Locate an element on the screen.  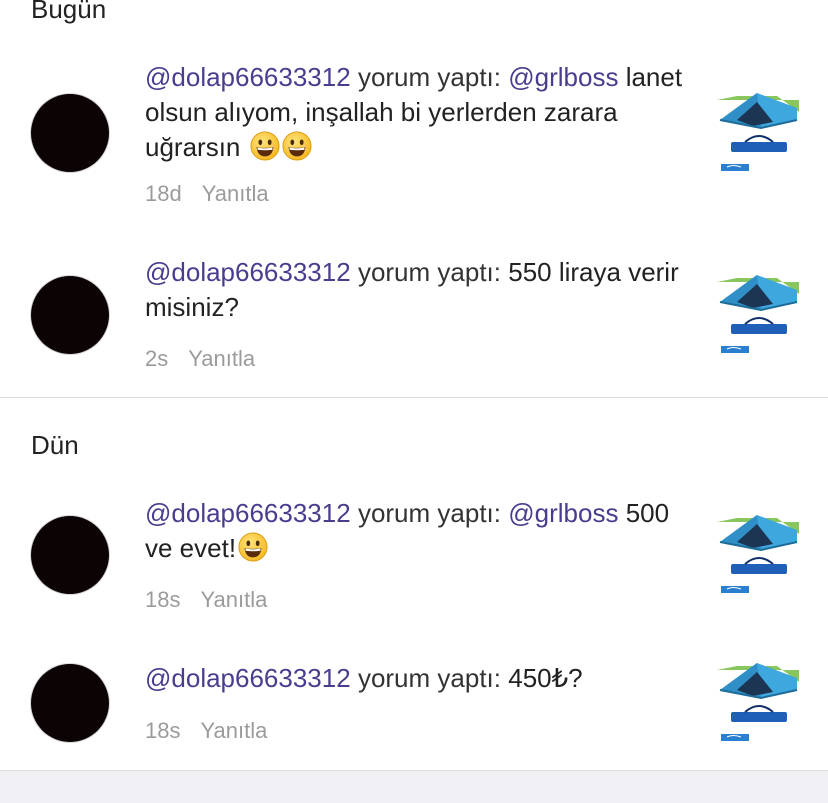
section-divider is located at coordinates (414, 397).